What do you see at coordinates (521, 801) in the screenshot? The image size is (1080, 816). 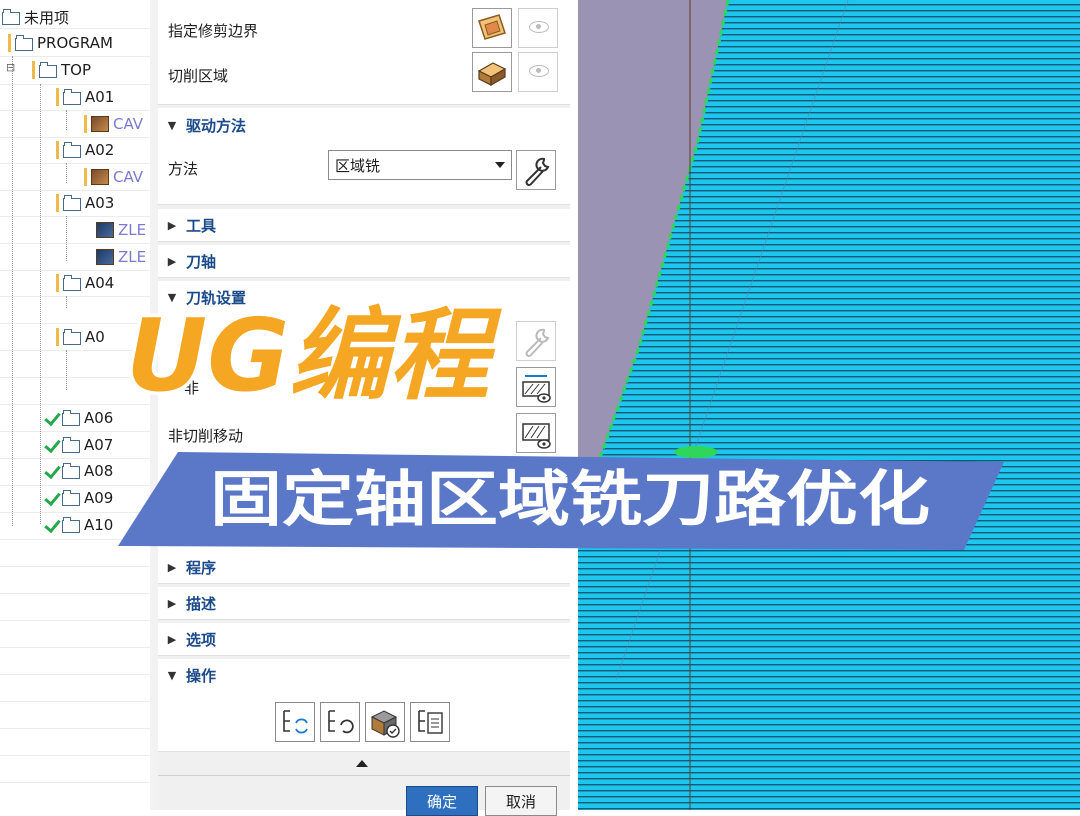 I see `cancel-button: 取消` at bounding box center [521, 801].